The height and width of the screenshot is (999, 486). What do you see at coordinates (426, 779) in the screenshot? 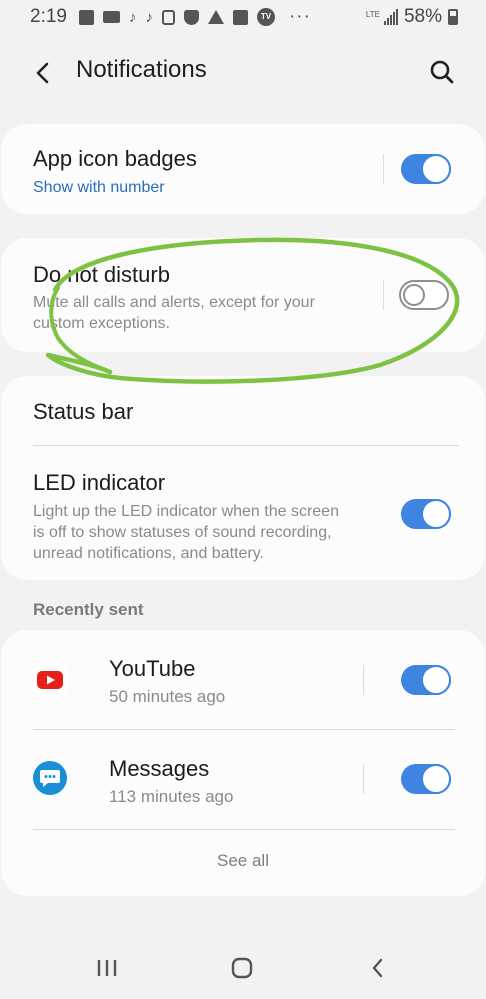
I see `messages-toggle` at bounding box center [426, 779].